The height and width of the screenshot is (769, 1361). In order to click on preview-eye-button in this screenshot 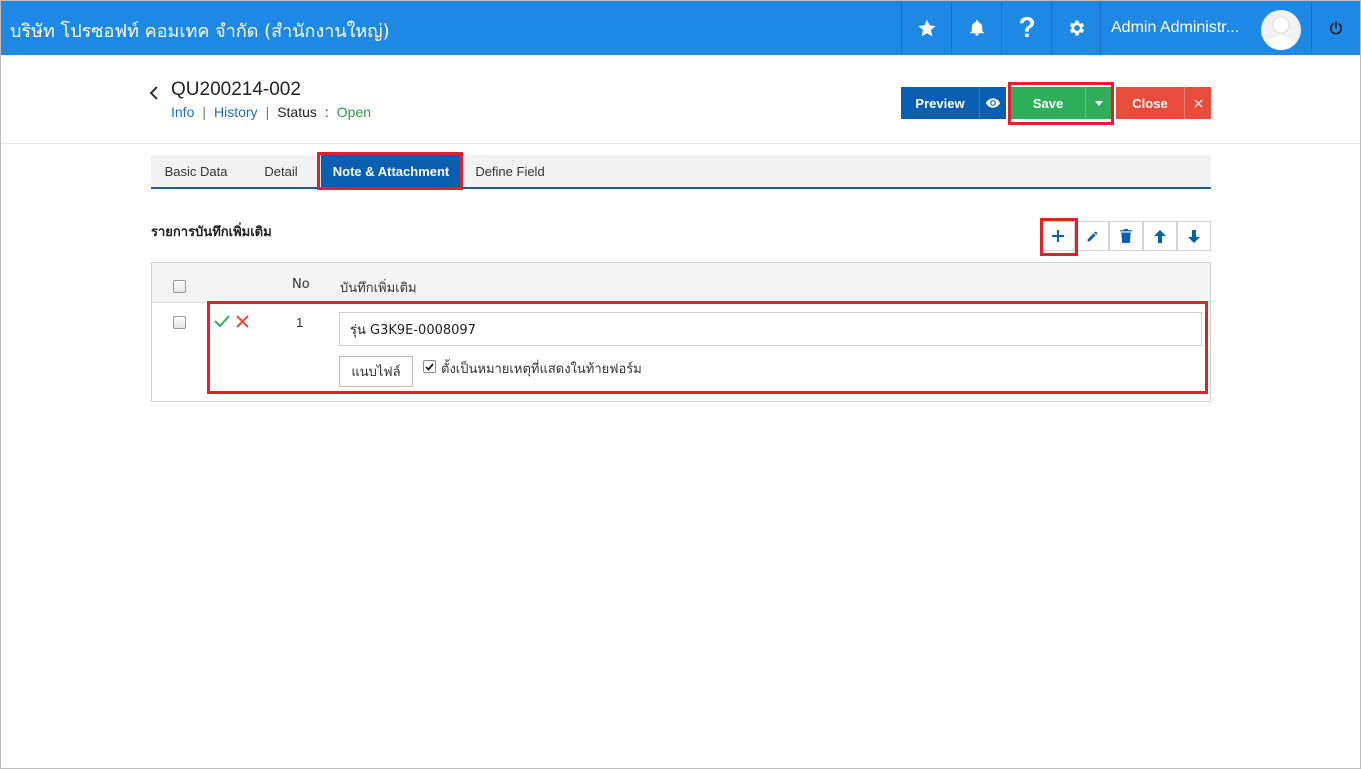, I will do `click(992, 103)`.